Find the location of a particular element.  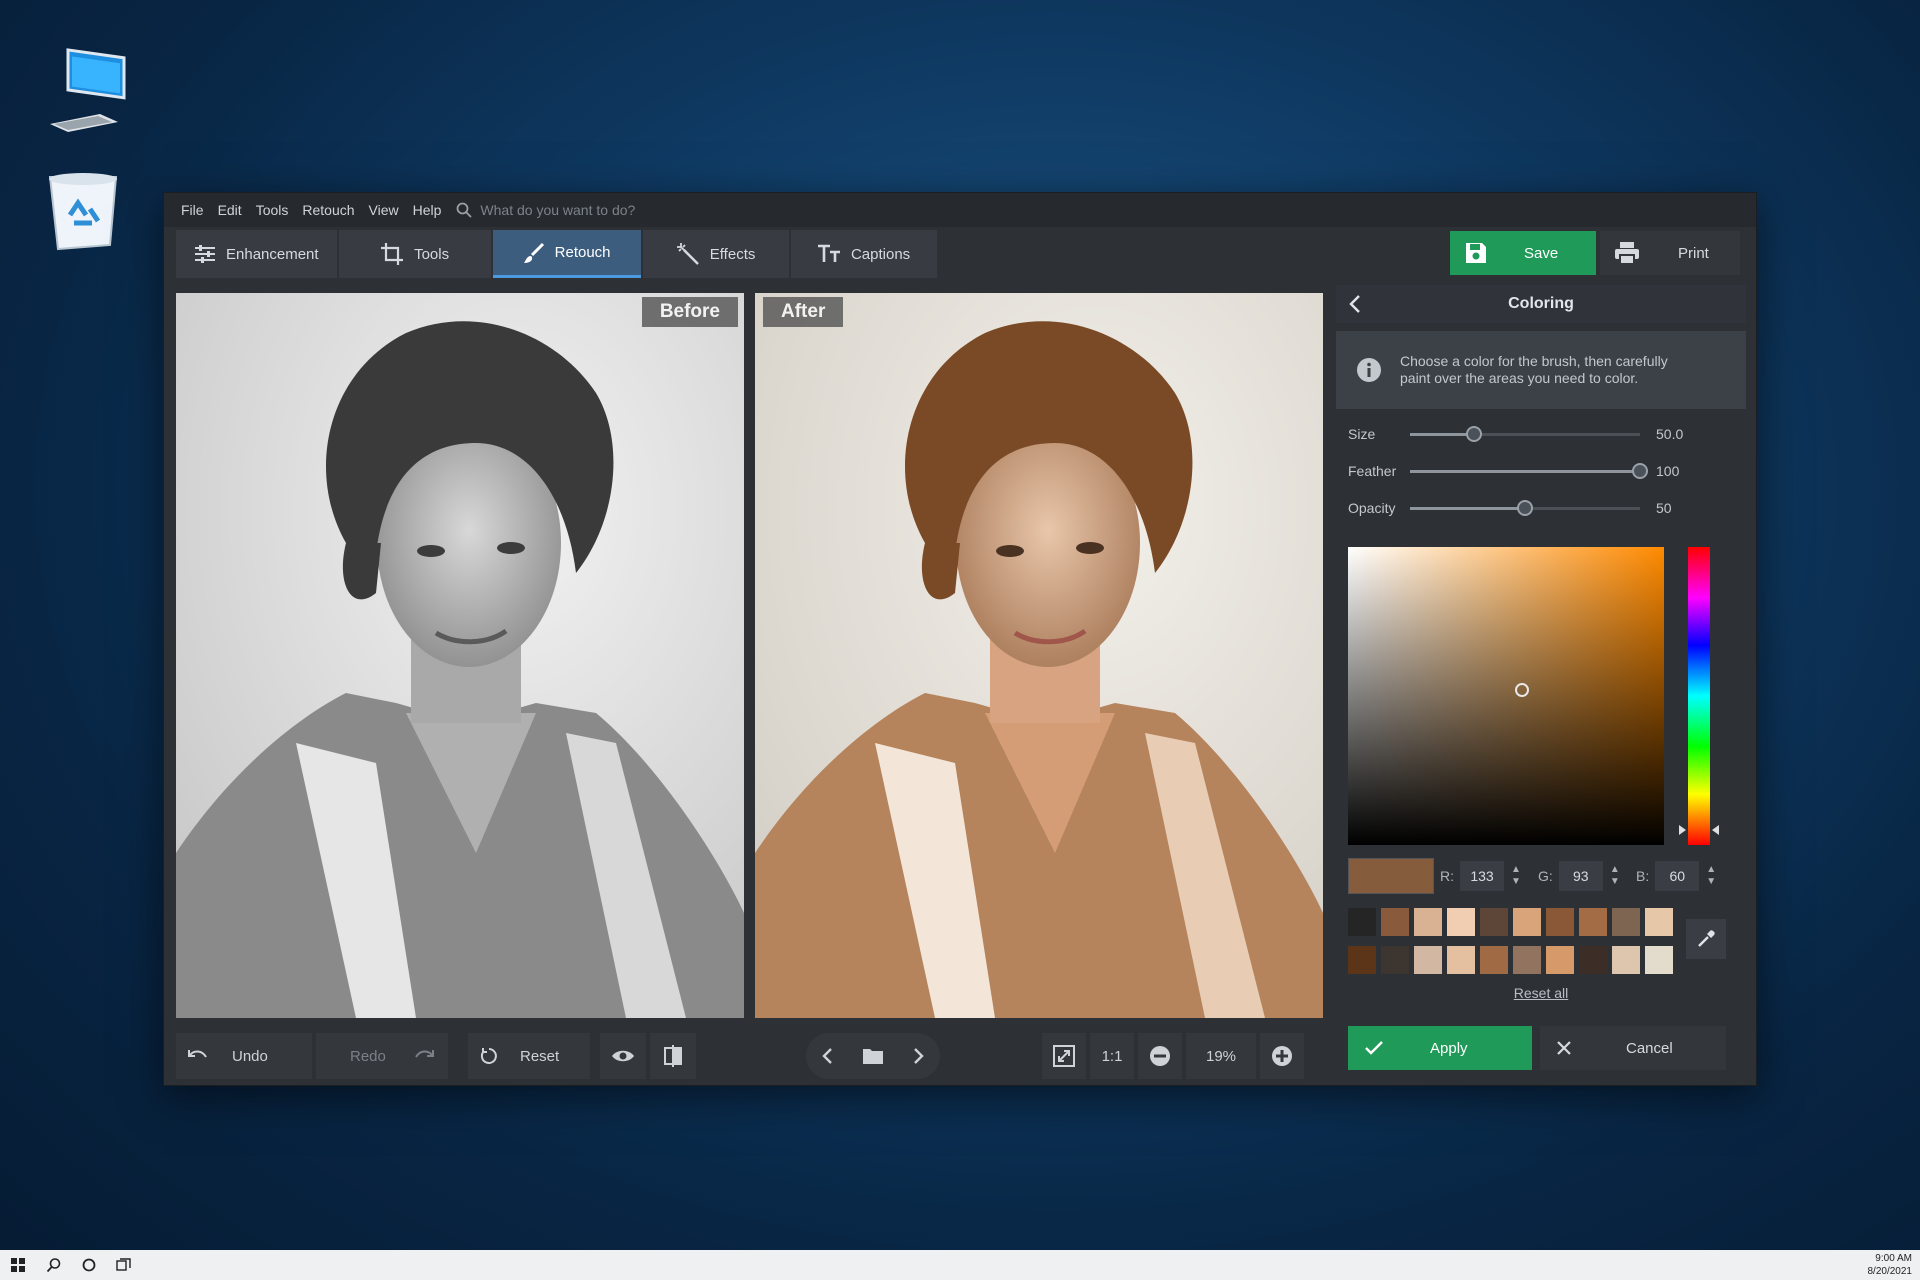

red-stepper: ▲ ▼ is located at coordinates (1516, 876).